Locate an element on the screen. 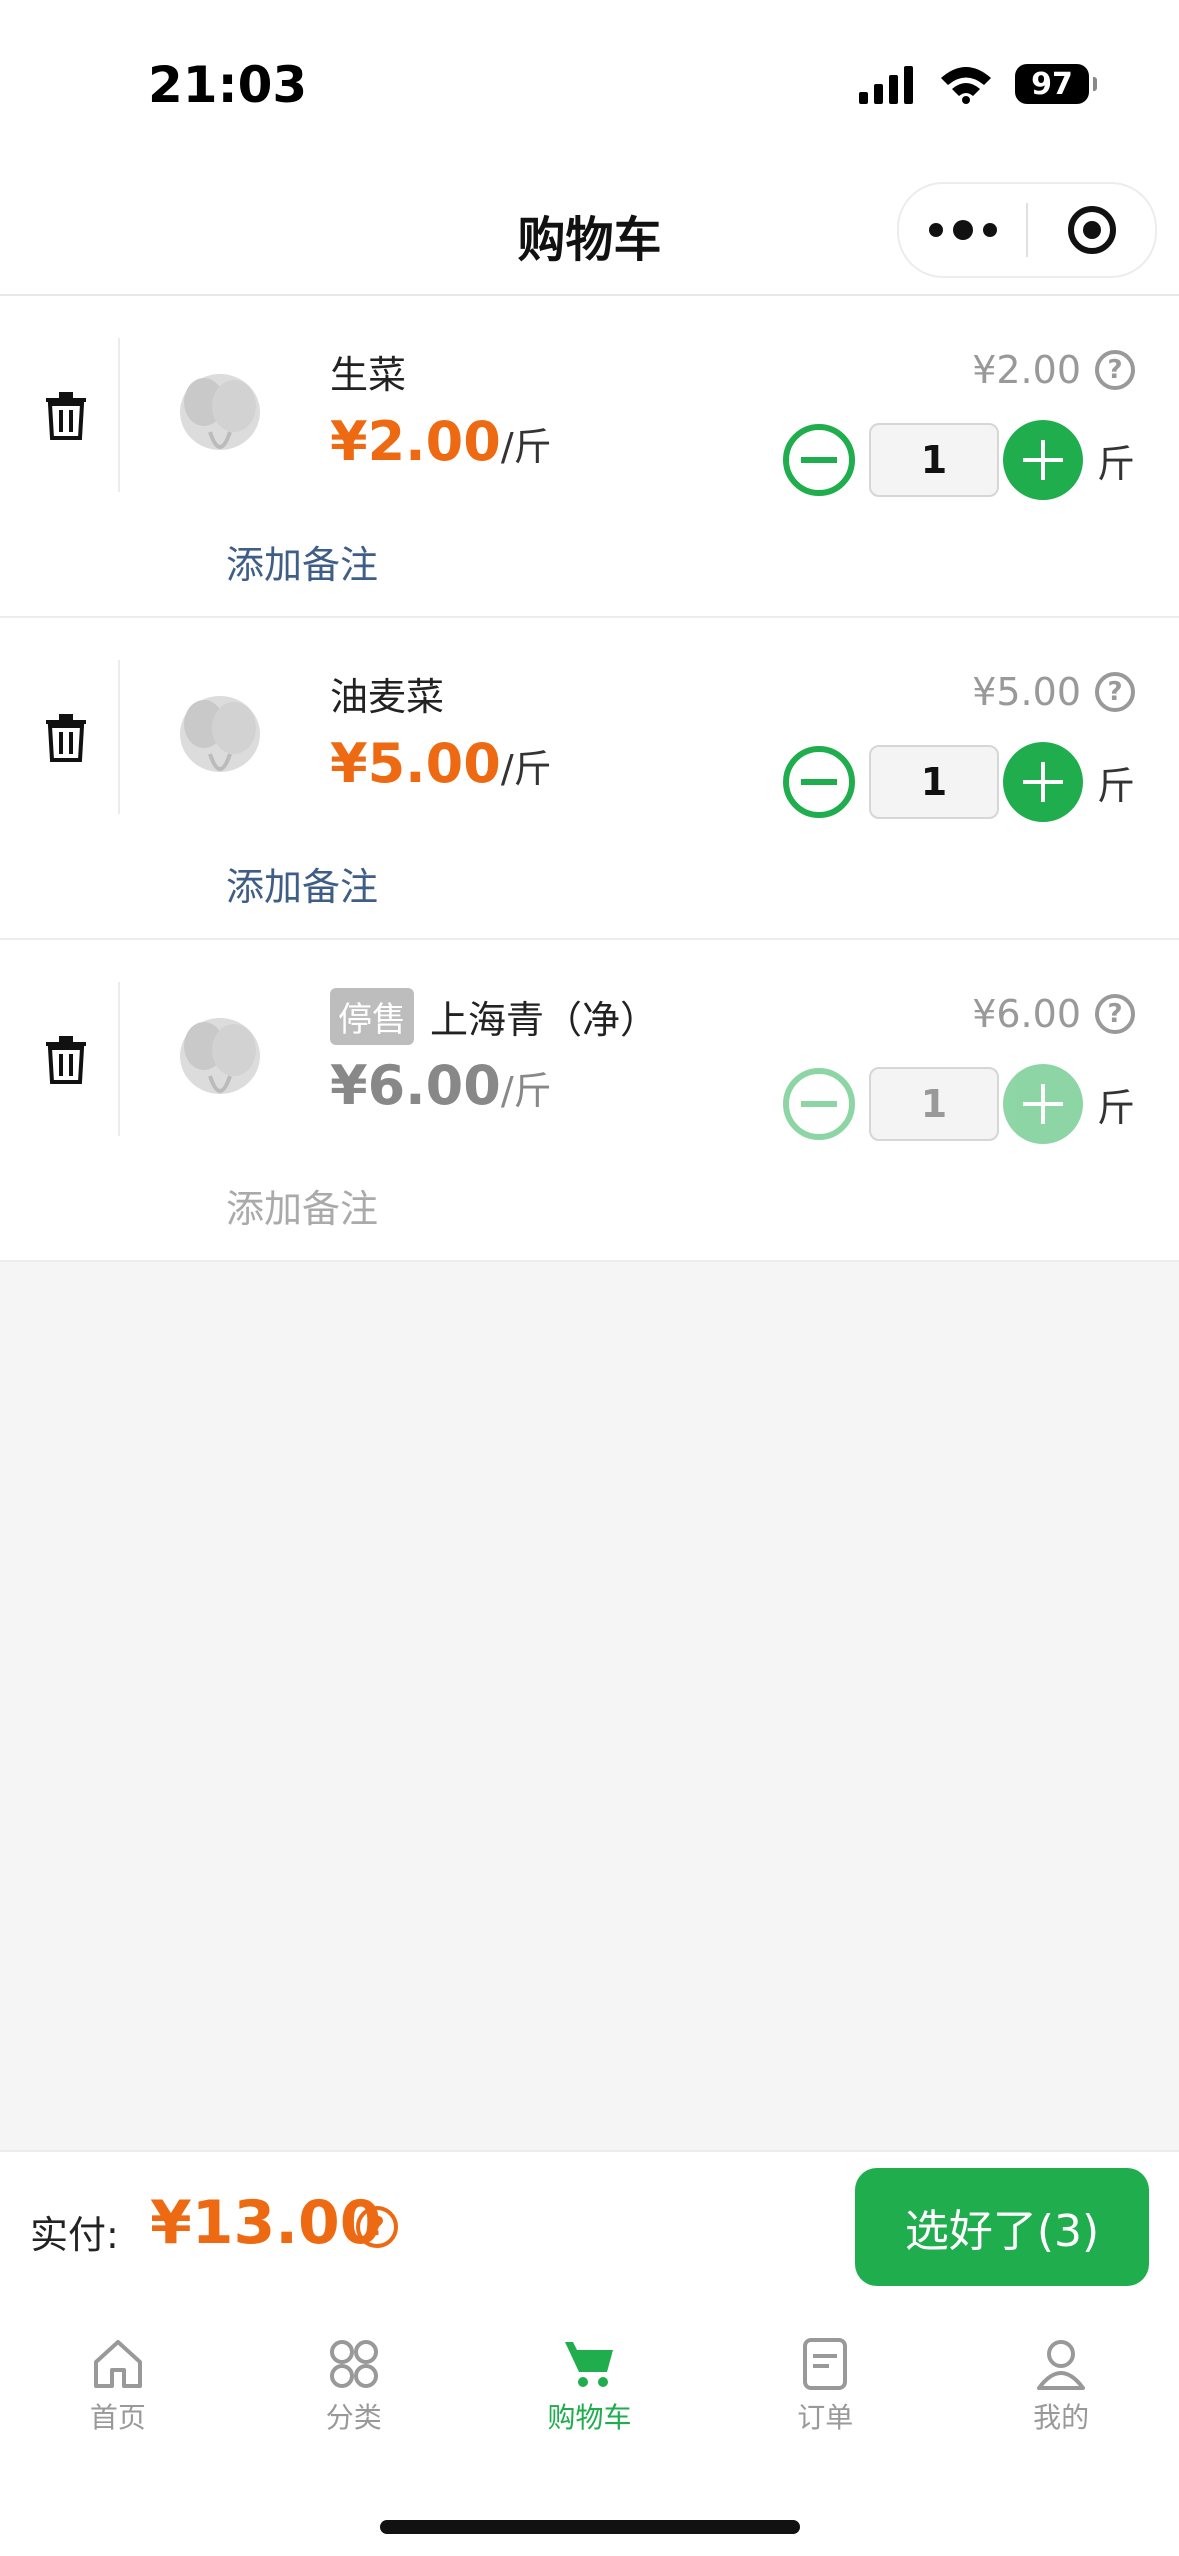 The height and width of the screenshot is (2556, 1179). item-subtotal: ¥5.00 ? is located at coordinates (1053, 692).